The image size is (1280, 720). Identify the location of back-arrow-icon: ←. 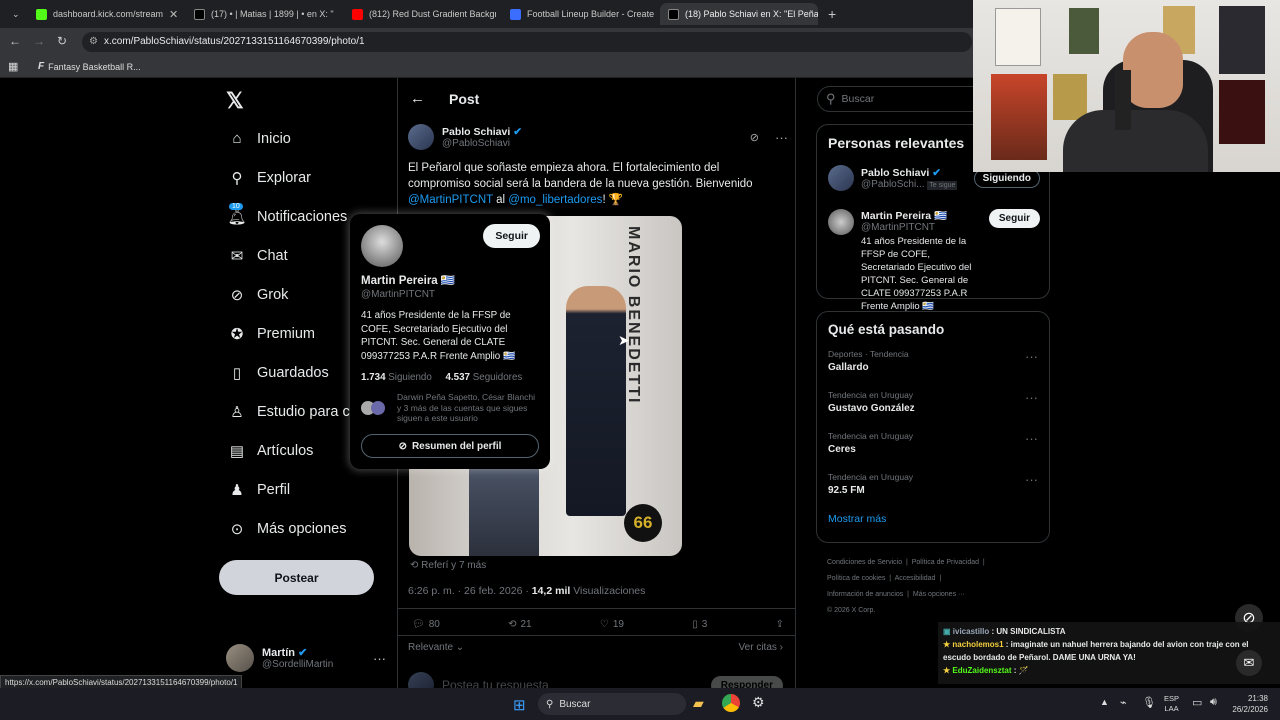
(417, 98).